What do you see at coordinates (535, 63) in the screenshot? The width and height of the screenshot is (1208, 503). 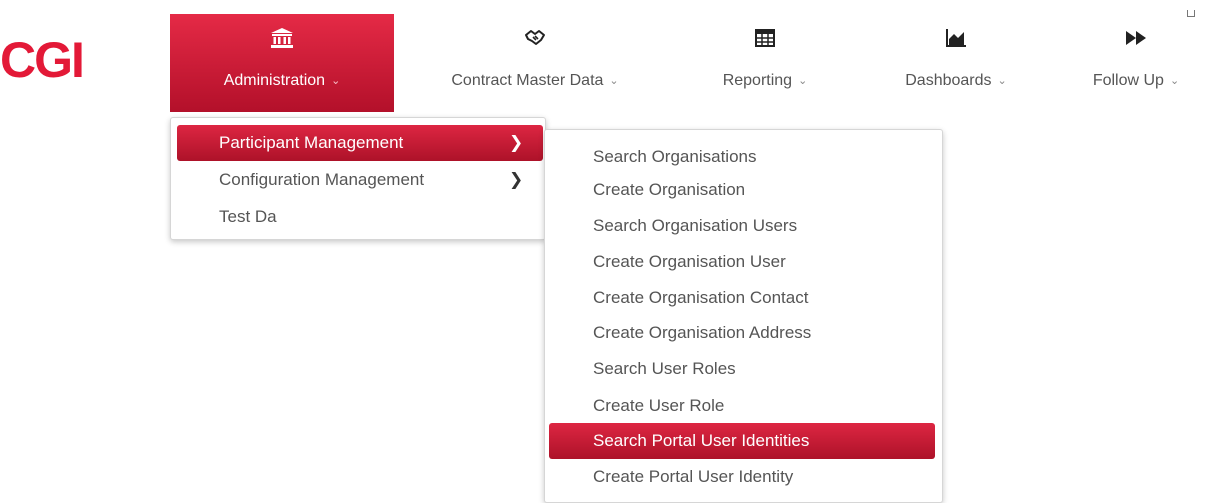 I see `nav-item-contract-master-data: Contract Master Data ⌄` at bounding box center [535, 63].